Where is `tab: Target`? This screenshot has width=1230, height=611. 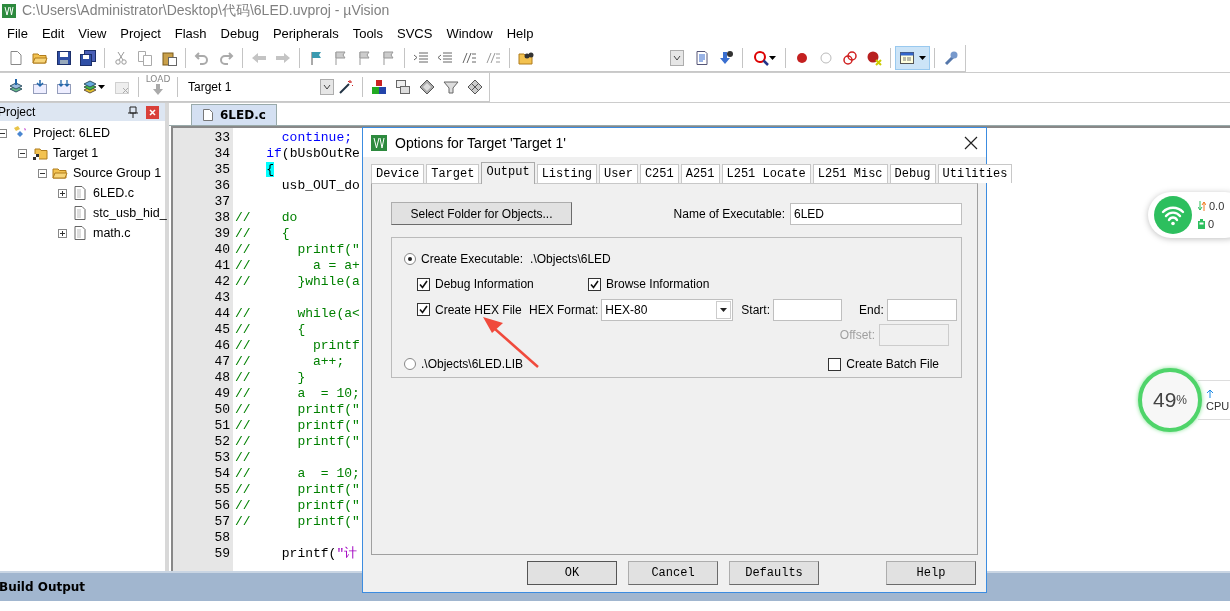 tab: Target is located at coordinates (453, 173).